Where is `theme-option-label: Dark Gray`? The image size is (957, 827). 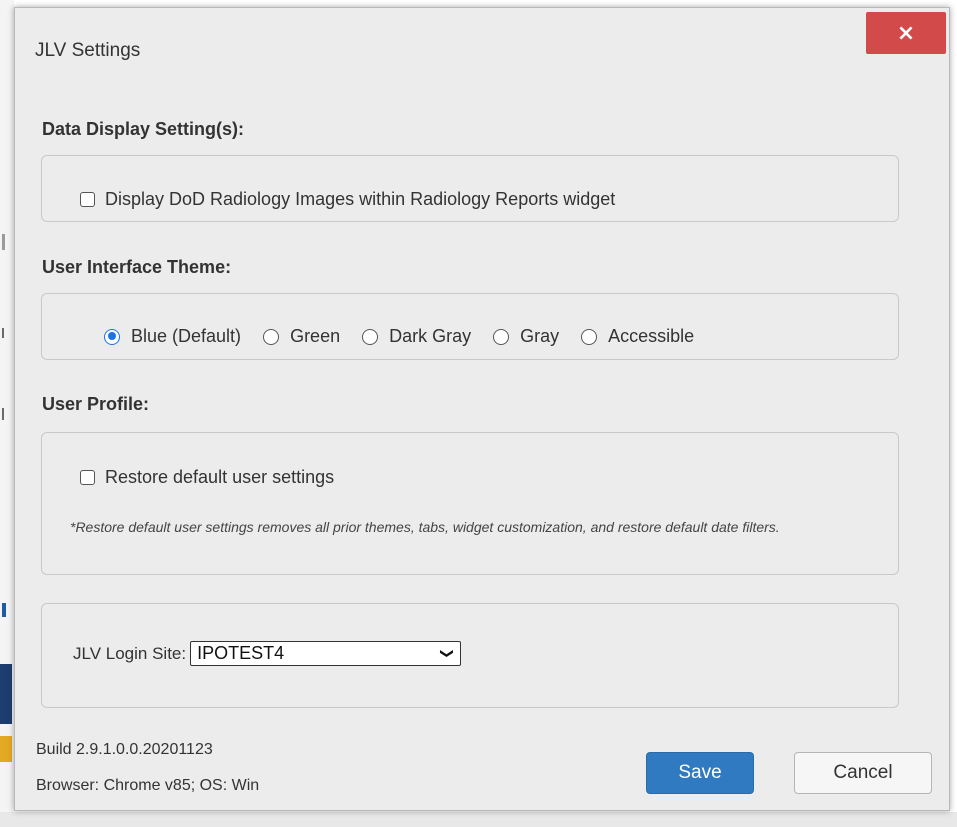
theme-option-label: Dark Gray is located at coordinates (430, 336).